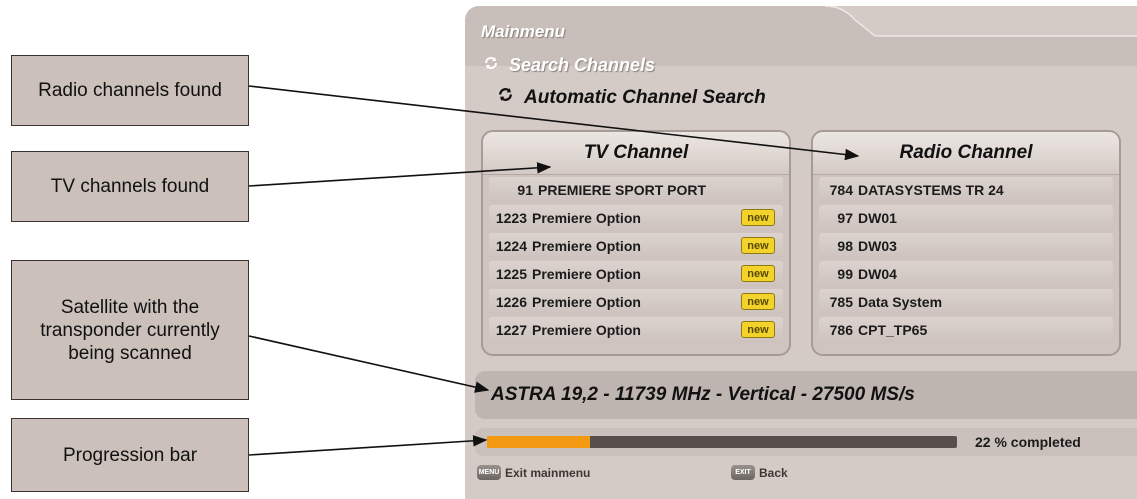 Image resolution: width=1137 pixels, height=499 pixels. Describe the element at coordinates (511, 246) in the screenshot. I see `channel-number: 1224` at that location.